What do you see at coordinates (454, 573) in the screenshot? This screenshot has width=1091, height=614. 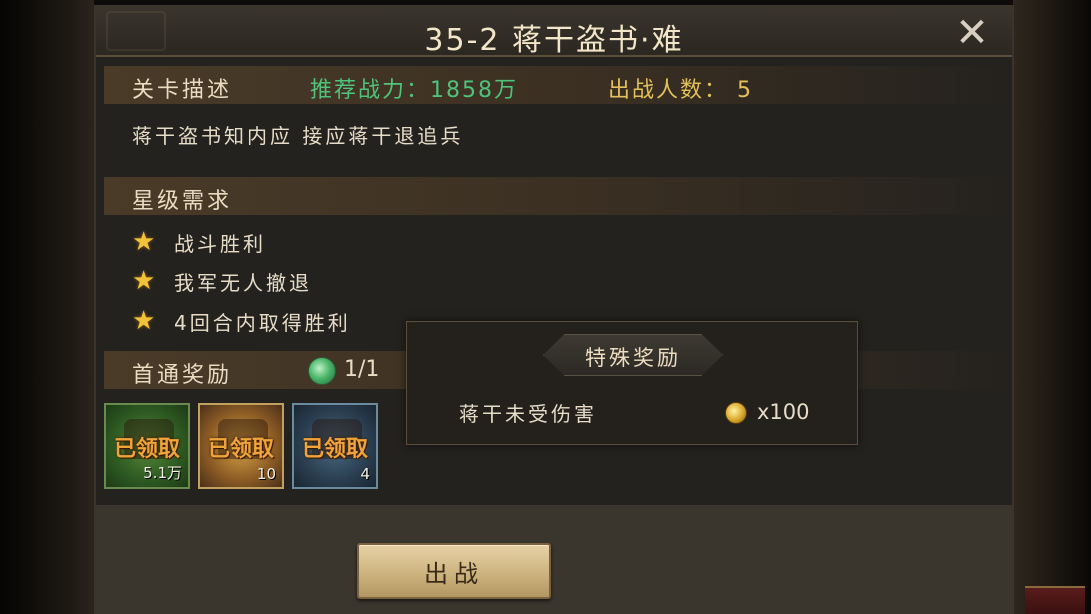 I see `fight-button-label: 出战` at bounding box center [454, 573].